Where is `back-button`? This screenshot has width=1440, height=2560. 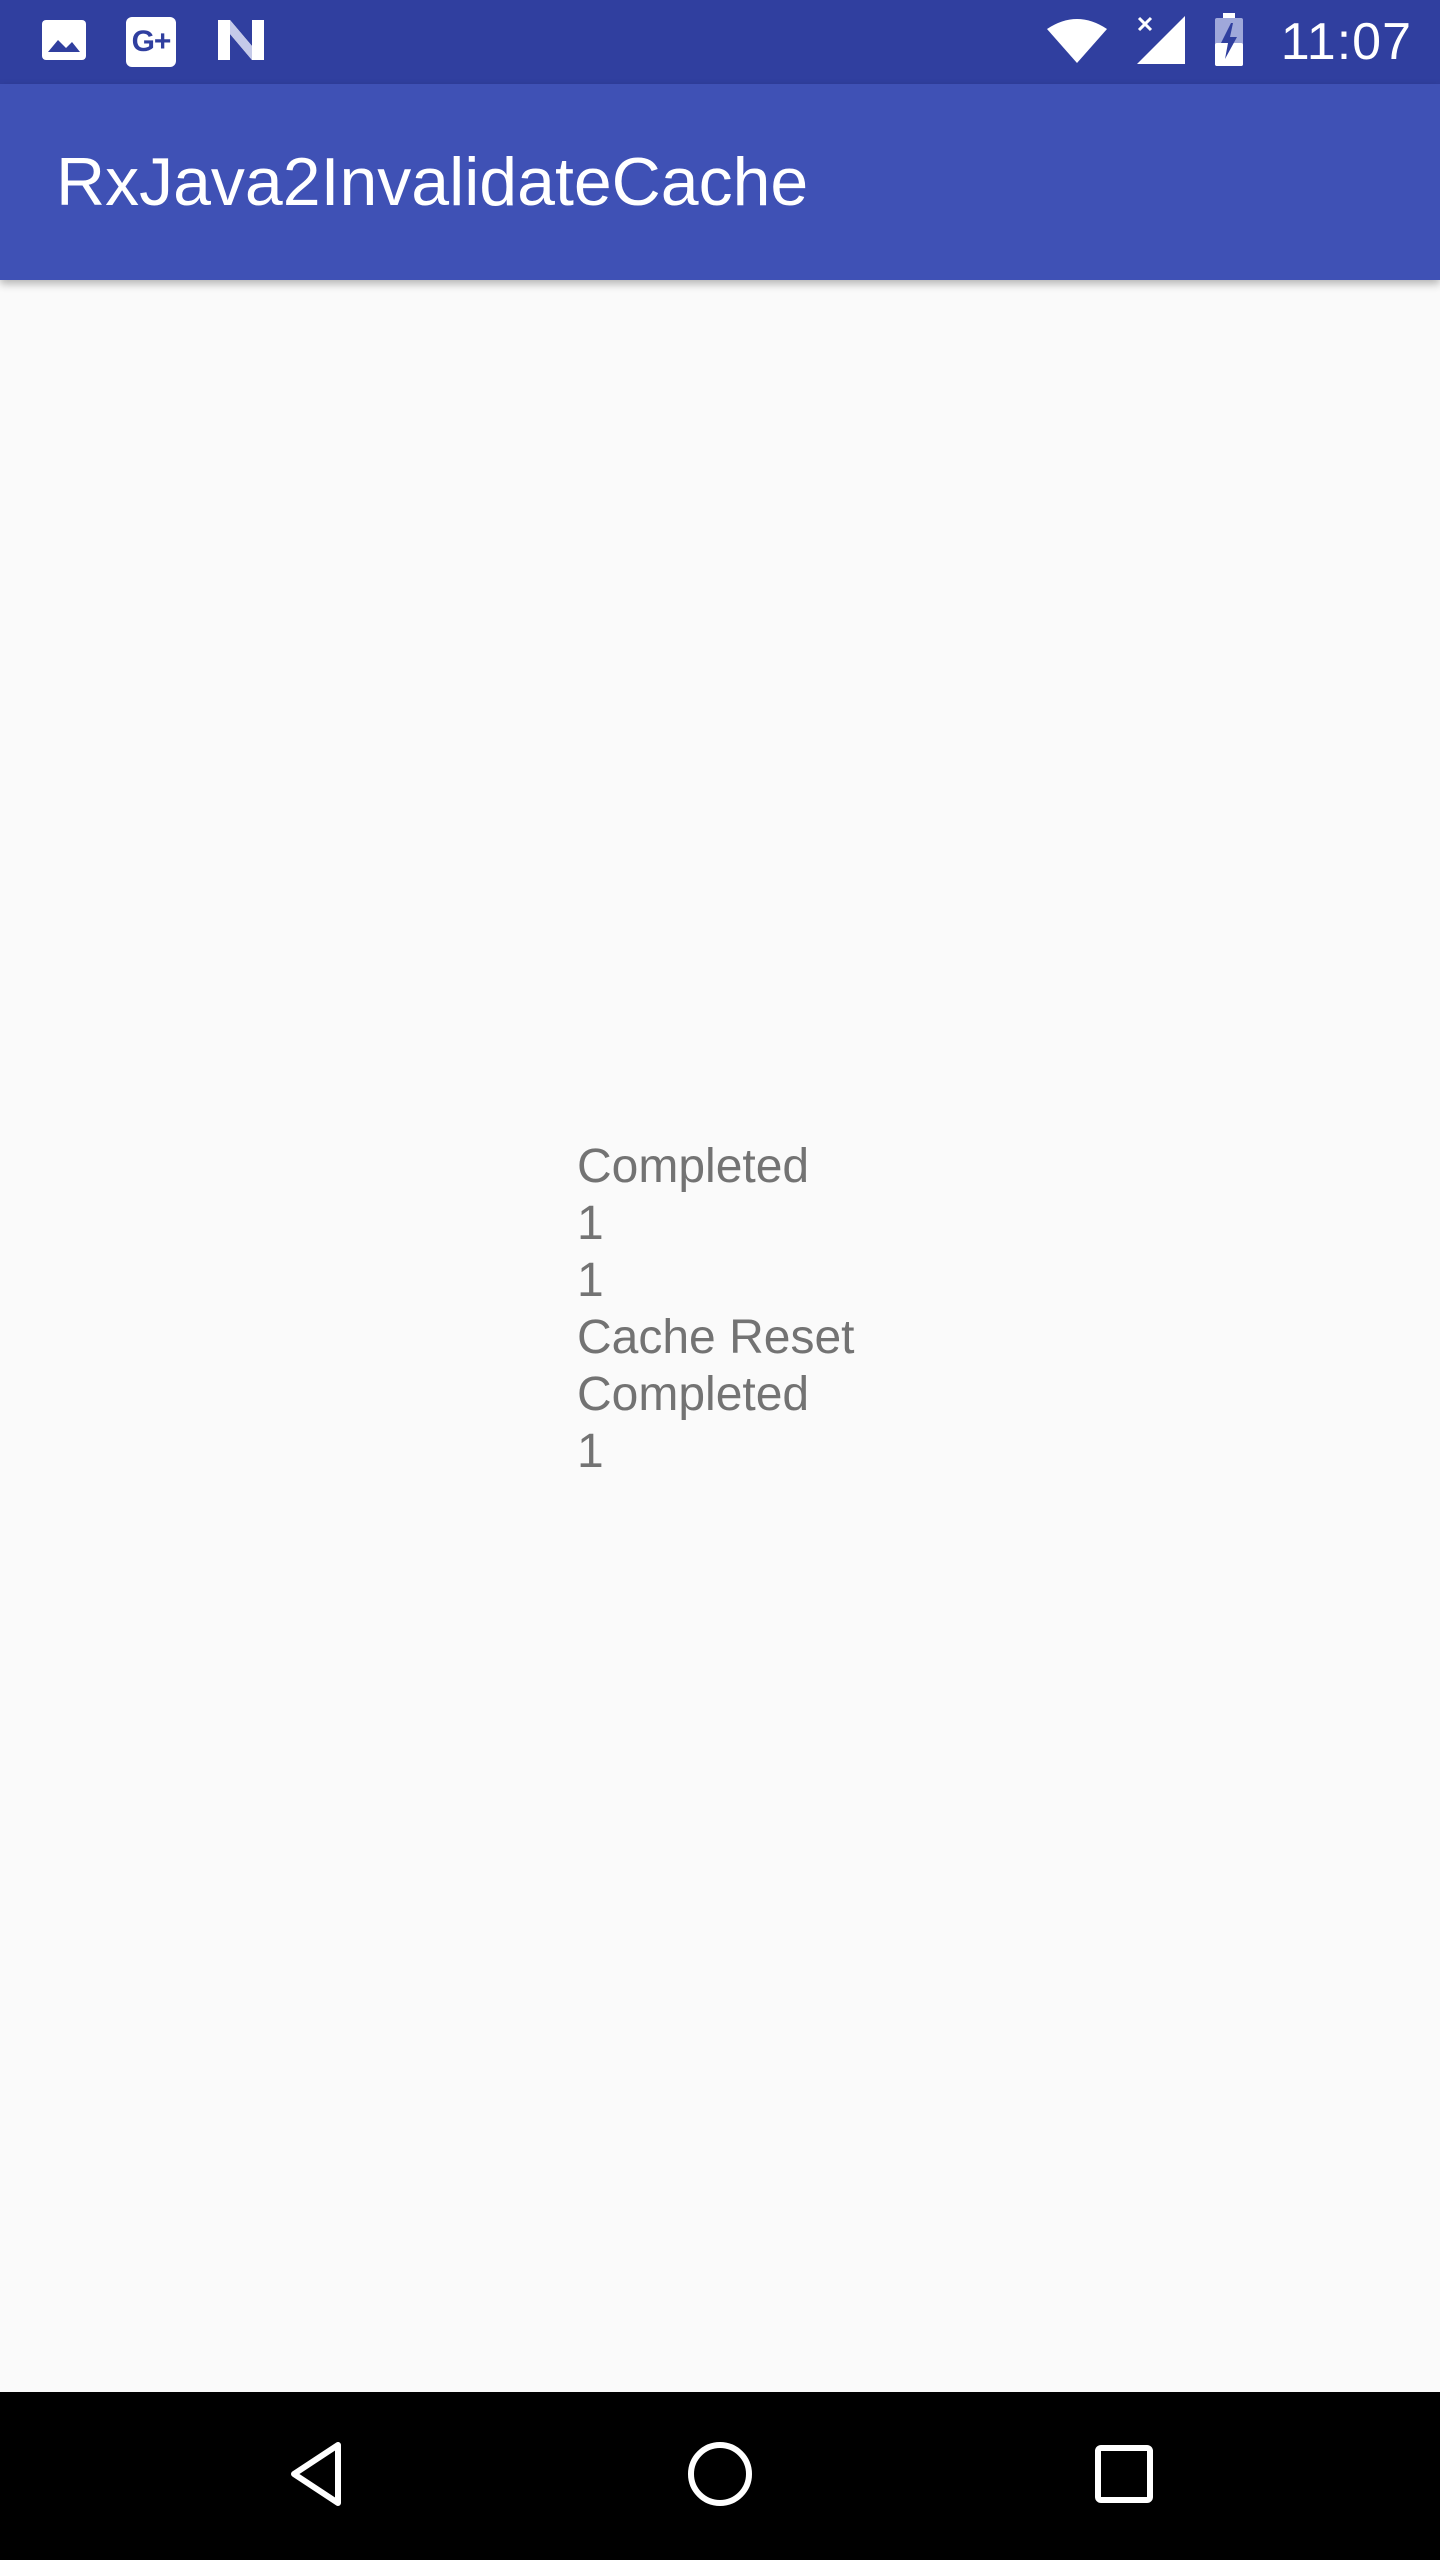 back-button is located at coordinates (316, 2476).